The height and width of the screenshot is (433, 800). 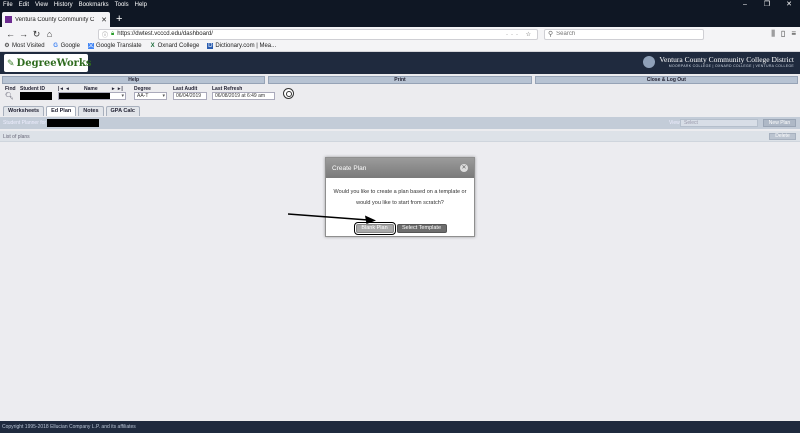 What do you see at coordinates (288, 93) in the screenshot?
I see `refresh-icon` at bounding box center [288, 93].